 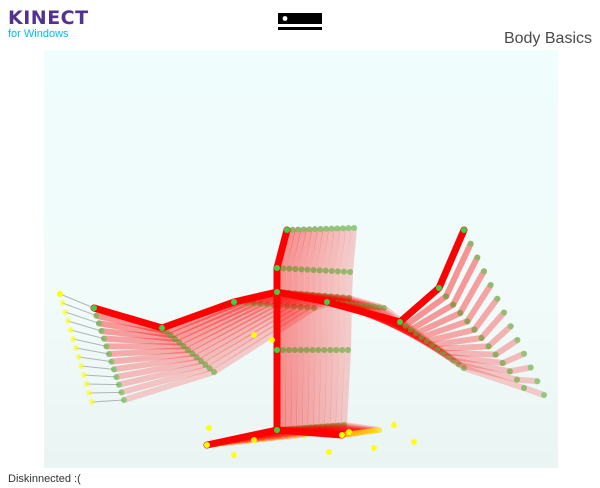 What do you see at coordinates (44, 479) in the screenshot?
I see `status-bar-text: Diskinnected :(` at bounding box center [44, 479].